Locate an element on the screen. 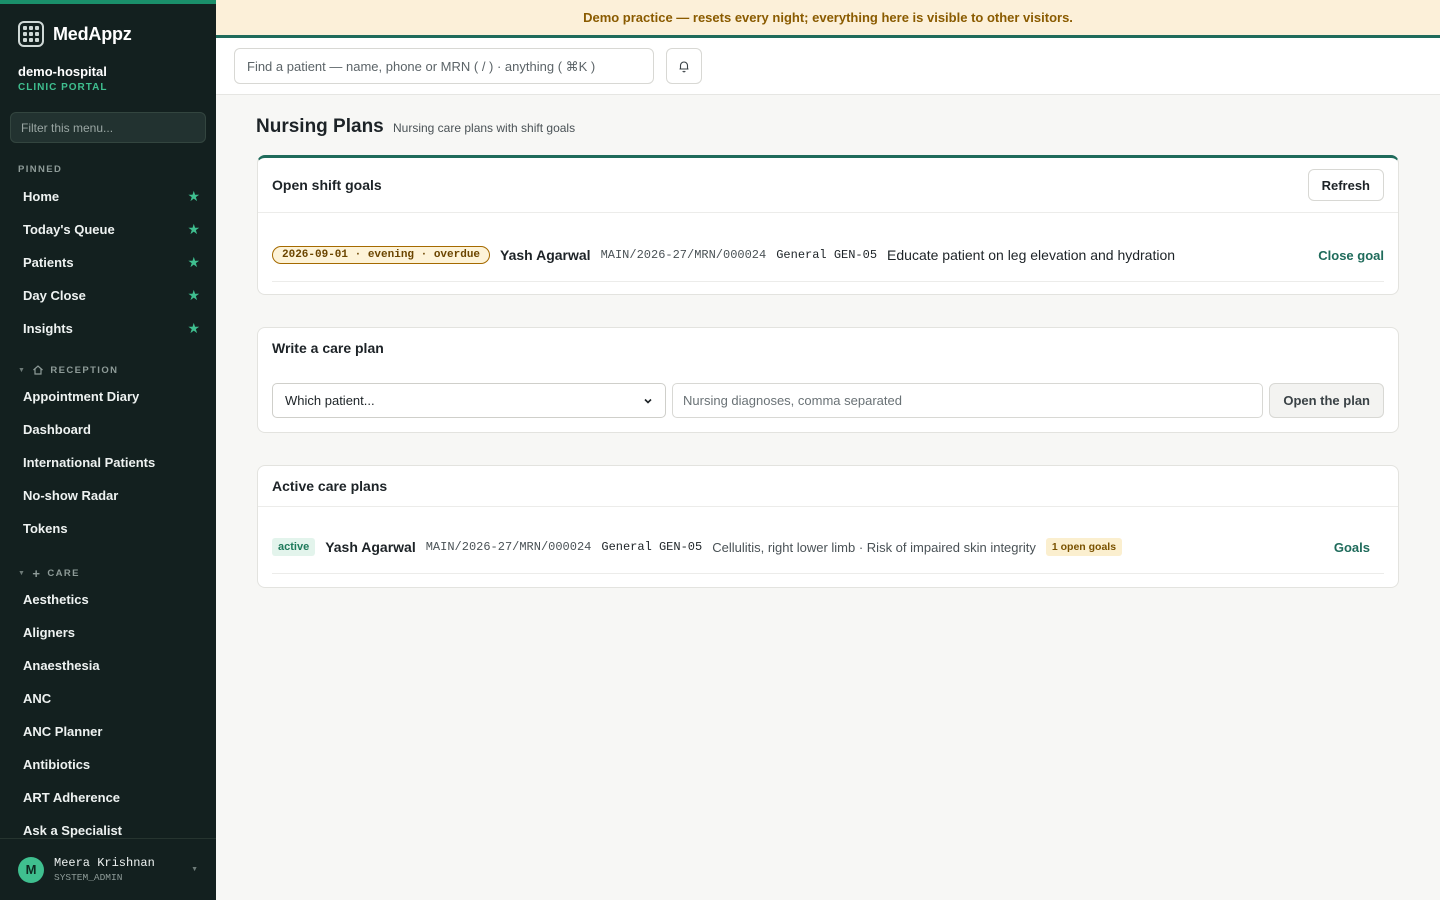  avatar: M is located at coordinates (31, 869).